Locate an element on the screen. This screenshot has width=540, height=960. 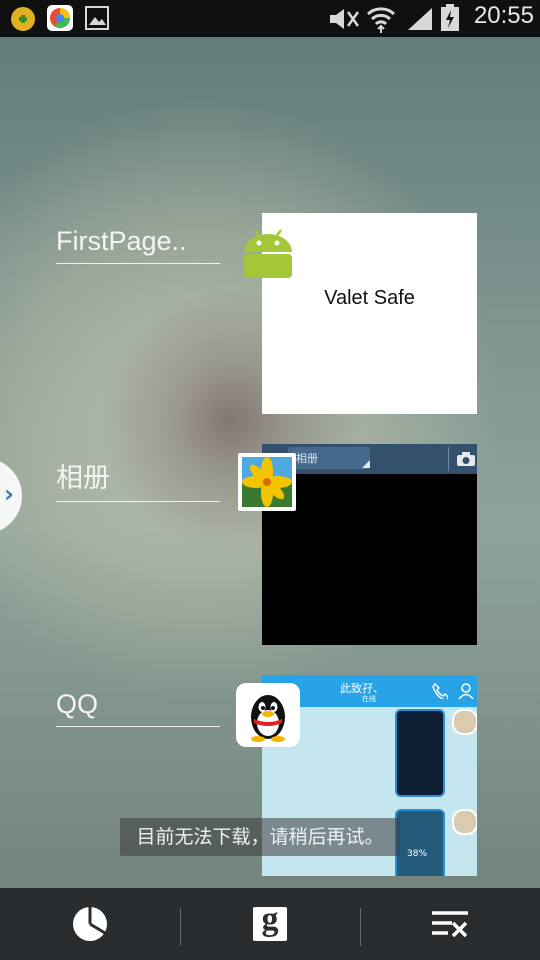
recent-app-label: QQ is located at coordinates (138, 708).